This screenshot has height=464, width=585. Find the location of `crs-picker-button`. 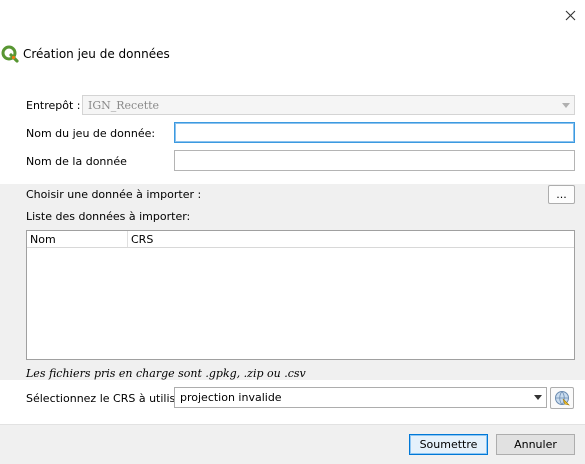

crs-picker-button is located at coordinates (562, 398).